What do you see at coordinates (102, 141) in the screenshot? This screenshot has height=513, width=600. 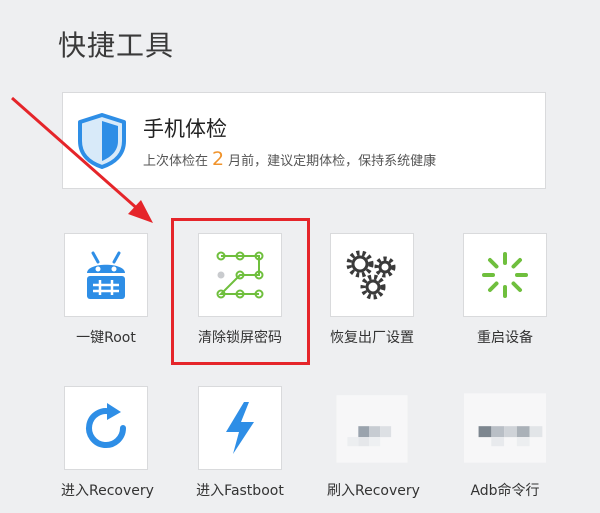 I see `shield-icon` at bounding box center [102, 141].